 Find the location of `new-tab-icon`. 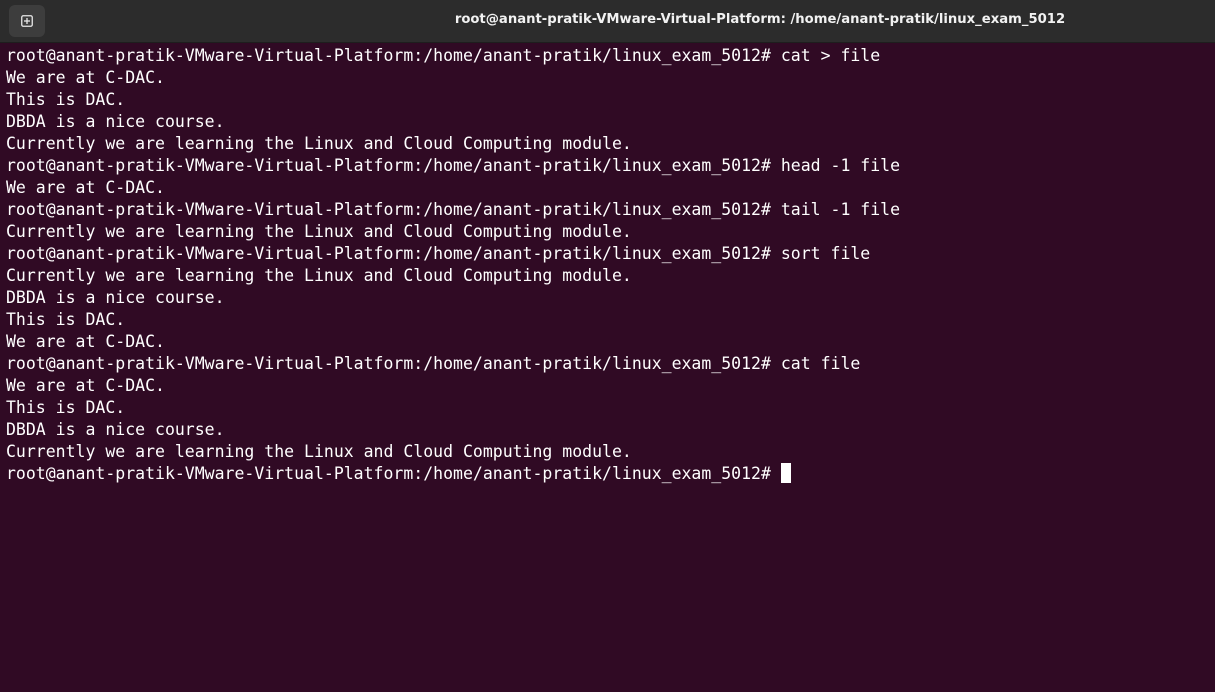

new-tab-icon is located at coordinates (27, 21).